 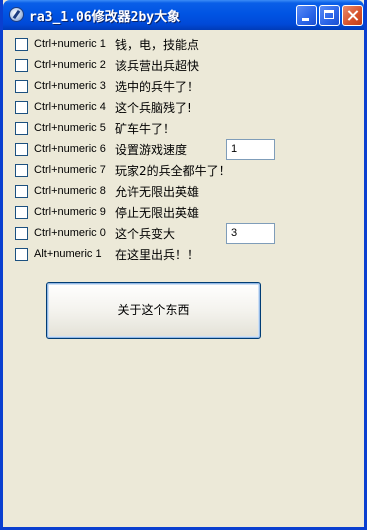 What do you see at coordinates (70, 170) in the screenshot?
I see `option-hotkey-7: Ctrl+numeric 7` at bounding box center [70, 170].